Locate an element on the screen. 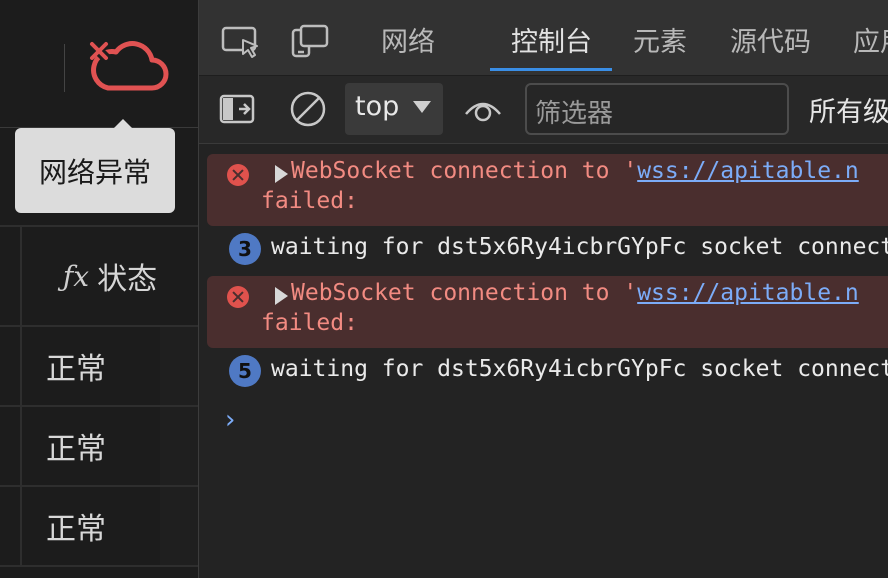 The image size is (888, 578). tab-elements: 元素 is located at coordinates (660, 41).